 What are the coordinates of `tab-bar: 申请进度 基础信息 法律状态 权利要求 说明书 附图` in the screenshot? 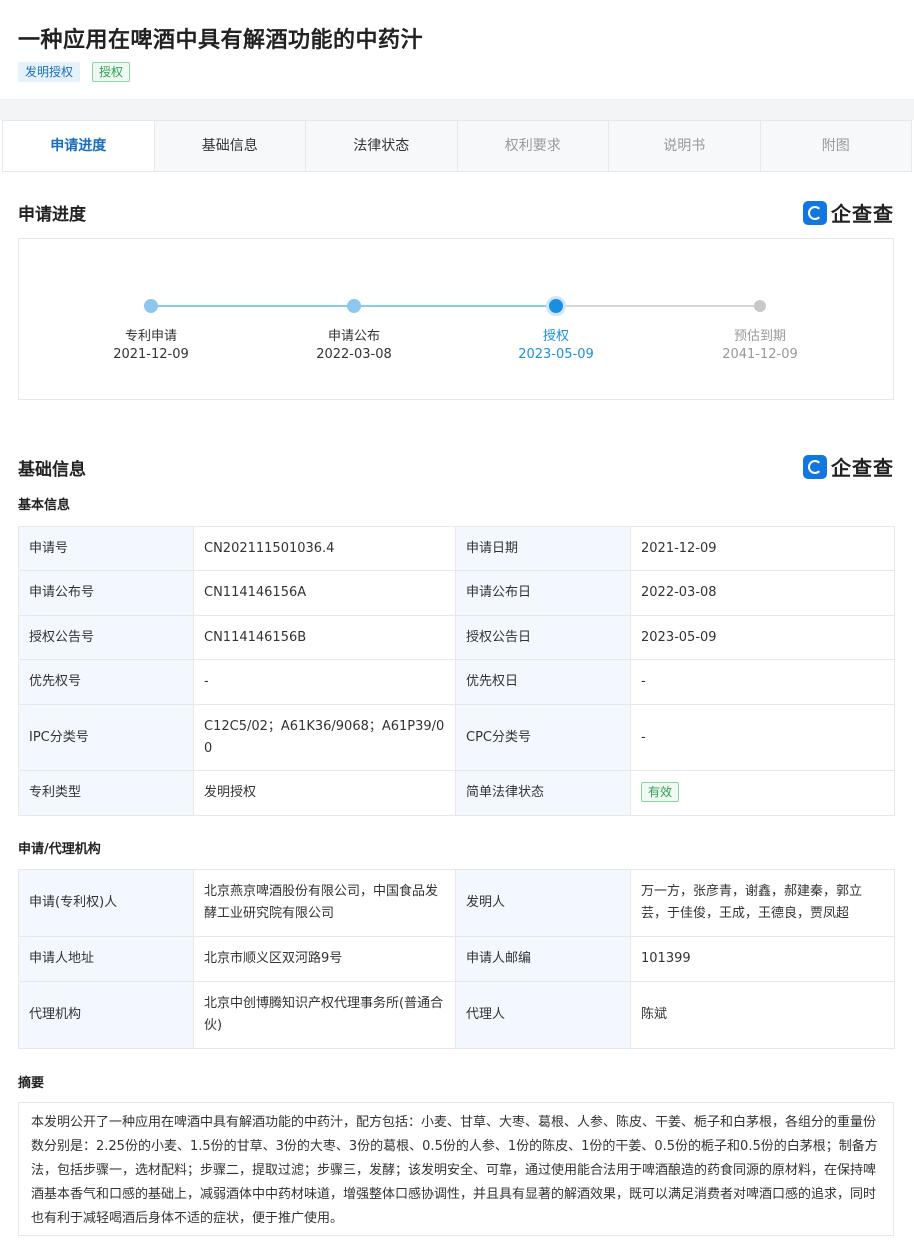 It's located at (457, 146).